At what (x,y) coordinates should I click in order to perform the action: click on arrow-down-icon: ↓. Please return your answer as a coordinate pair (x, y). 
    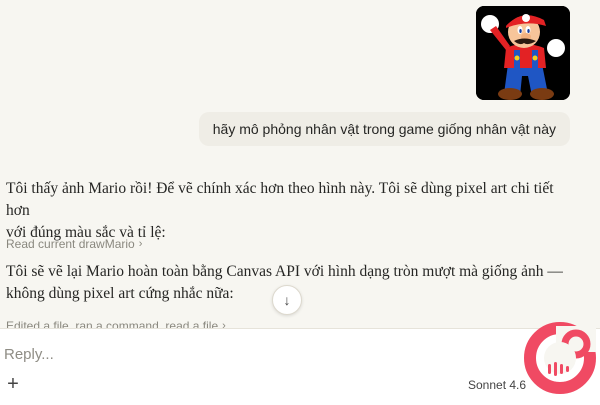
    Looking at the image, I should click on (287, 300).